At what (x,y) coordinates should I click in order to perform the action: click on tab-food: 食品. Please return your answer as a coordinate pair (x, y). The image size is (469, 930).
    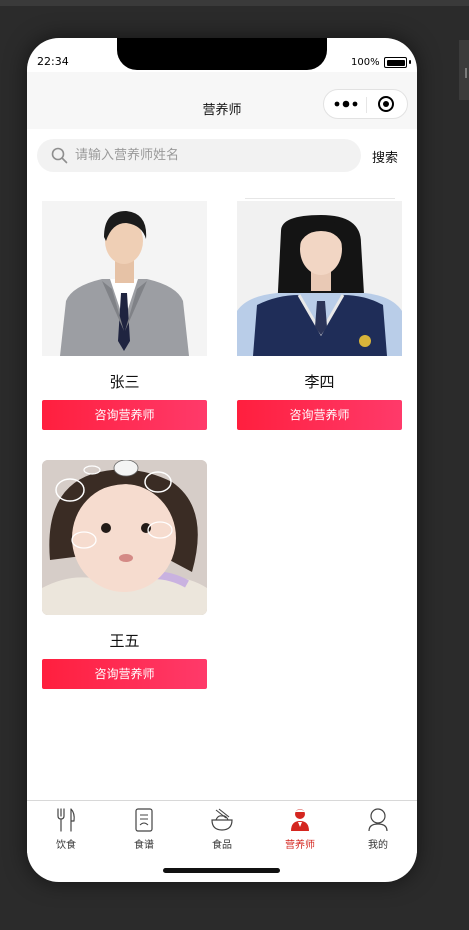
    Looking at the image, I should click on (222, 827).